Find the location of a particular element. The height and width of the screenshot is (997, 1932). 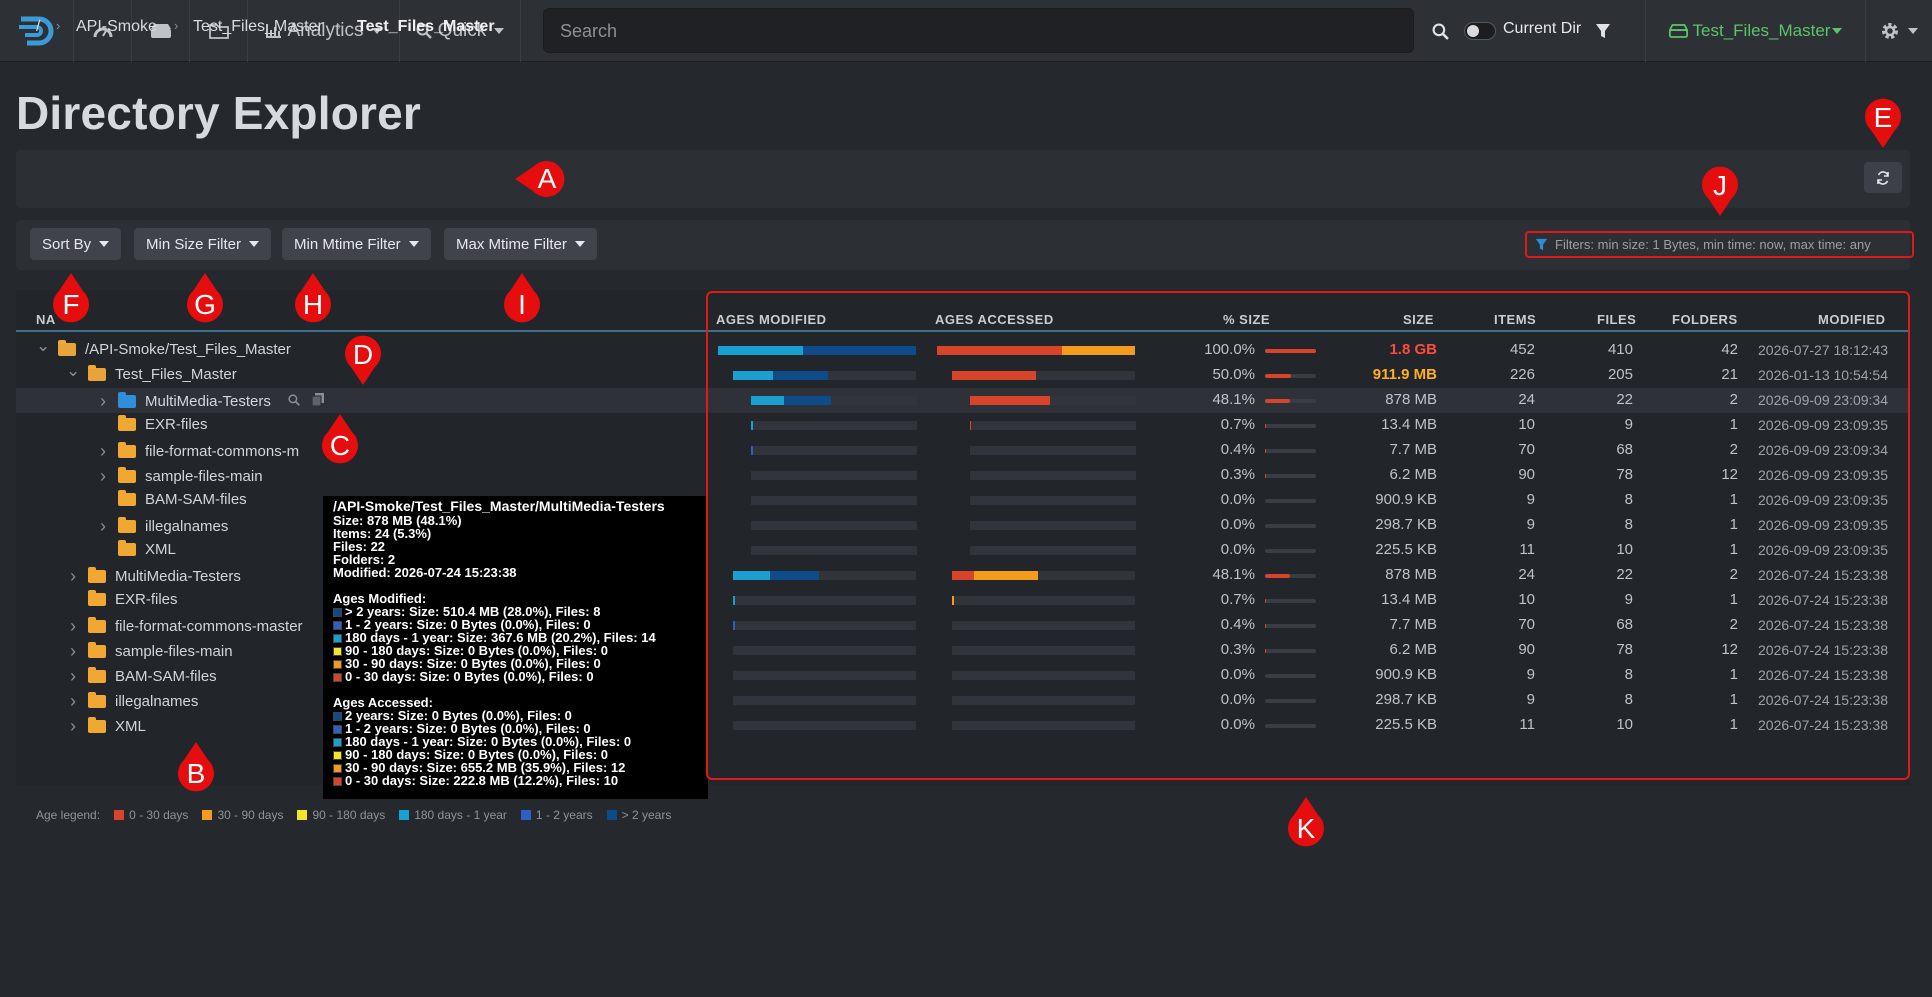

search-submit-icon is located at coordinates (1440, 31).